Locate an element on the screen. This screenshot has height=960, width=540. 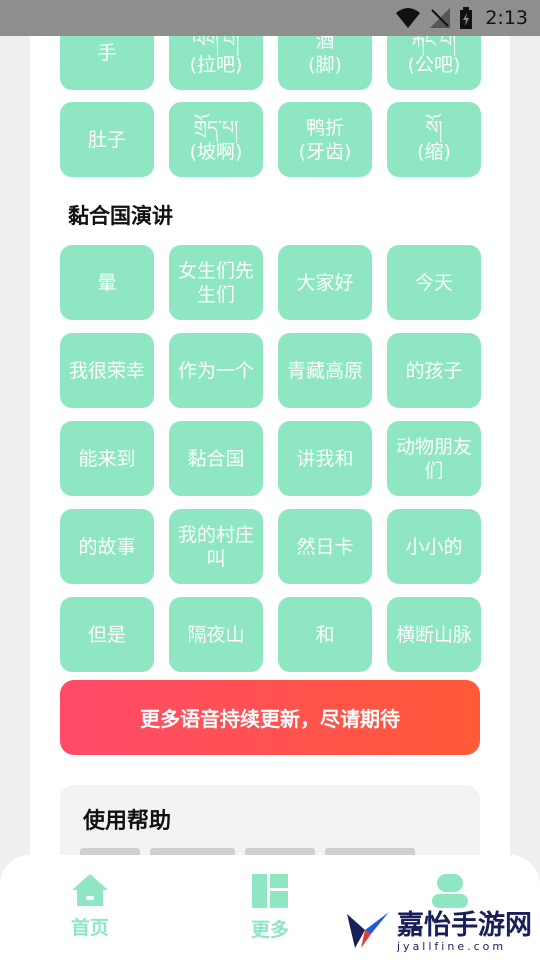
home-icon is located at coordinates (90, 890).